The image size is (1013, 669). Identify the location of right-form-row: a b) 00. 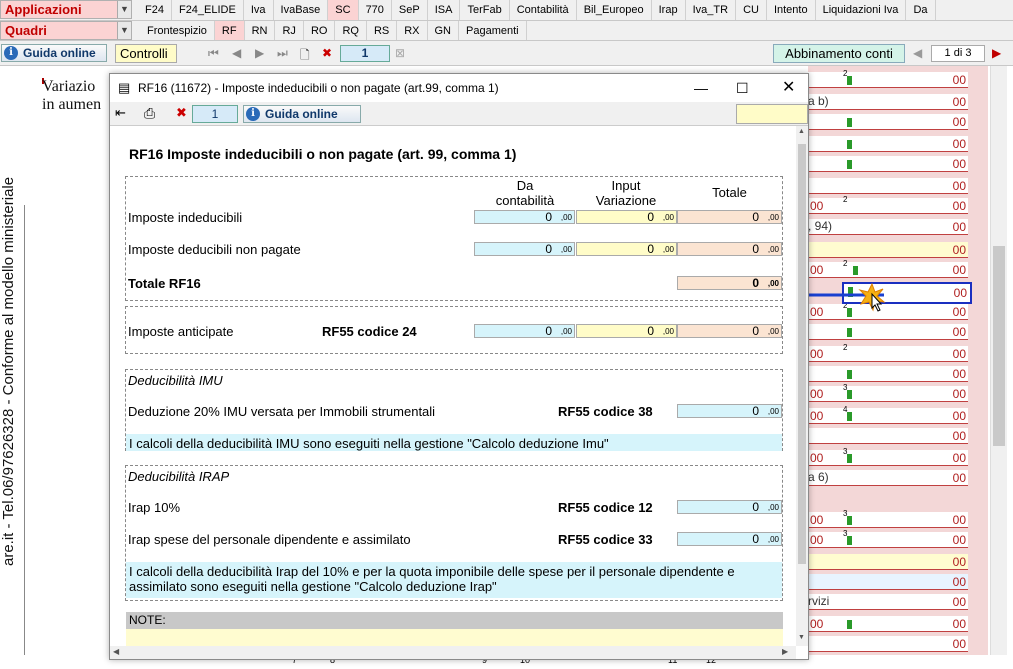
(888, 102).